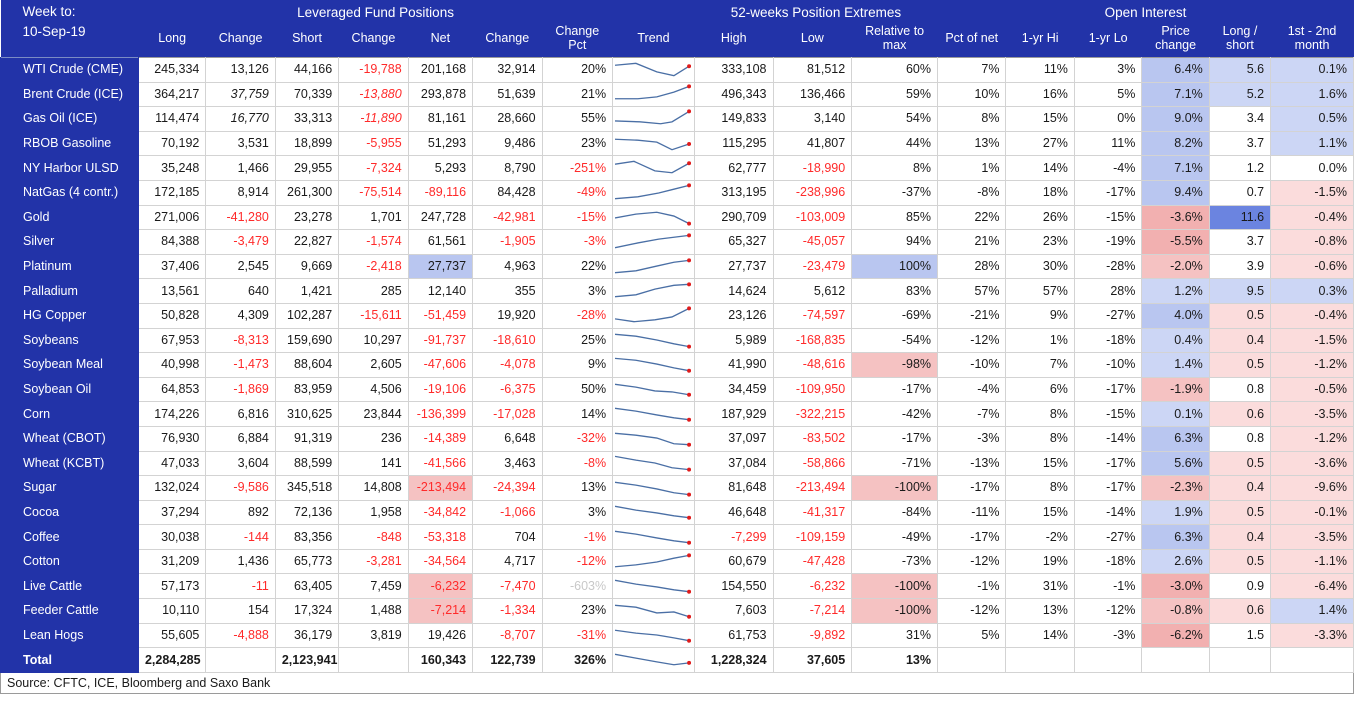 The image size is (1354, 717). Describe the element at coordinates (69, 315) in the screenshot. I see `row-label-hg-copper: HG Copper` at that location.